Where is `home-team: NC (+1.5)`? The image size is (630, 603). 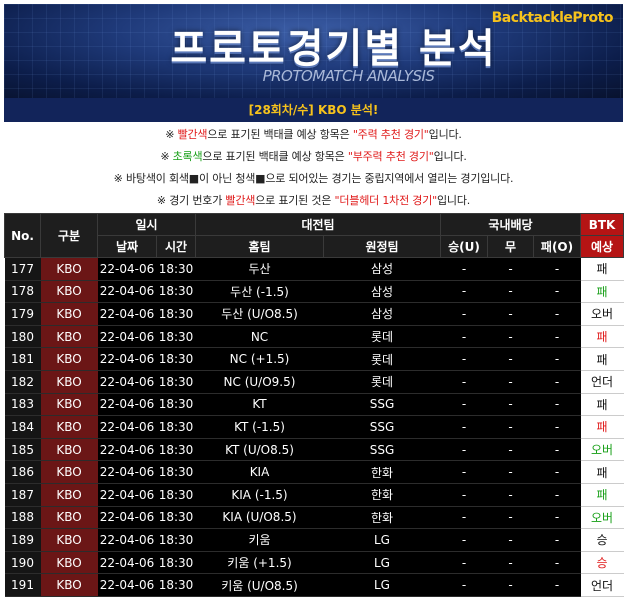
home-team: NC (+1.5) is located at coordinates (259, 359).